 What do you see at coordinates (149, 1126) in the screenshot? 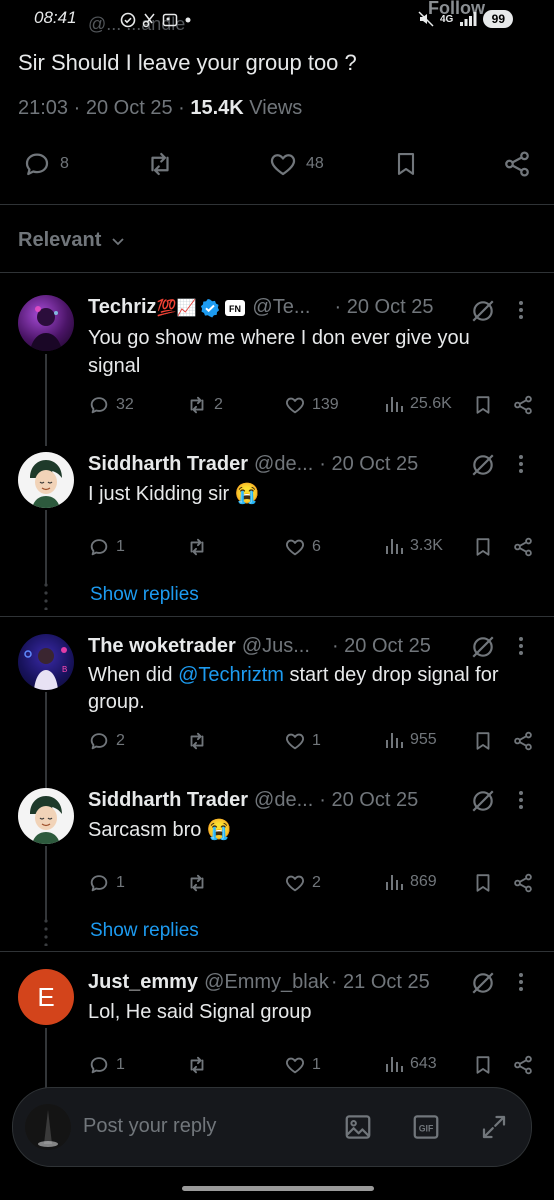
I see `reply-input: Post your reply` at bounding box center [149, 1126].